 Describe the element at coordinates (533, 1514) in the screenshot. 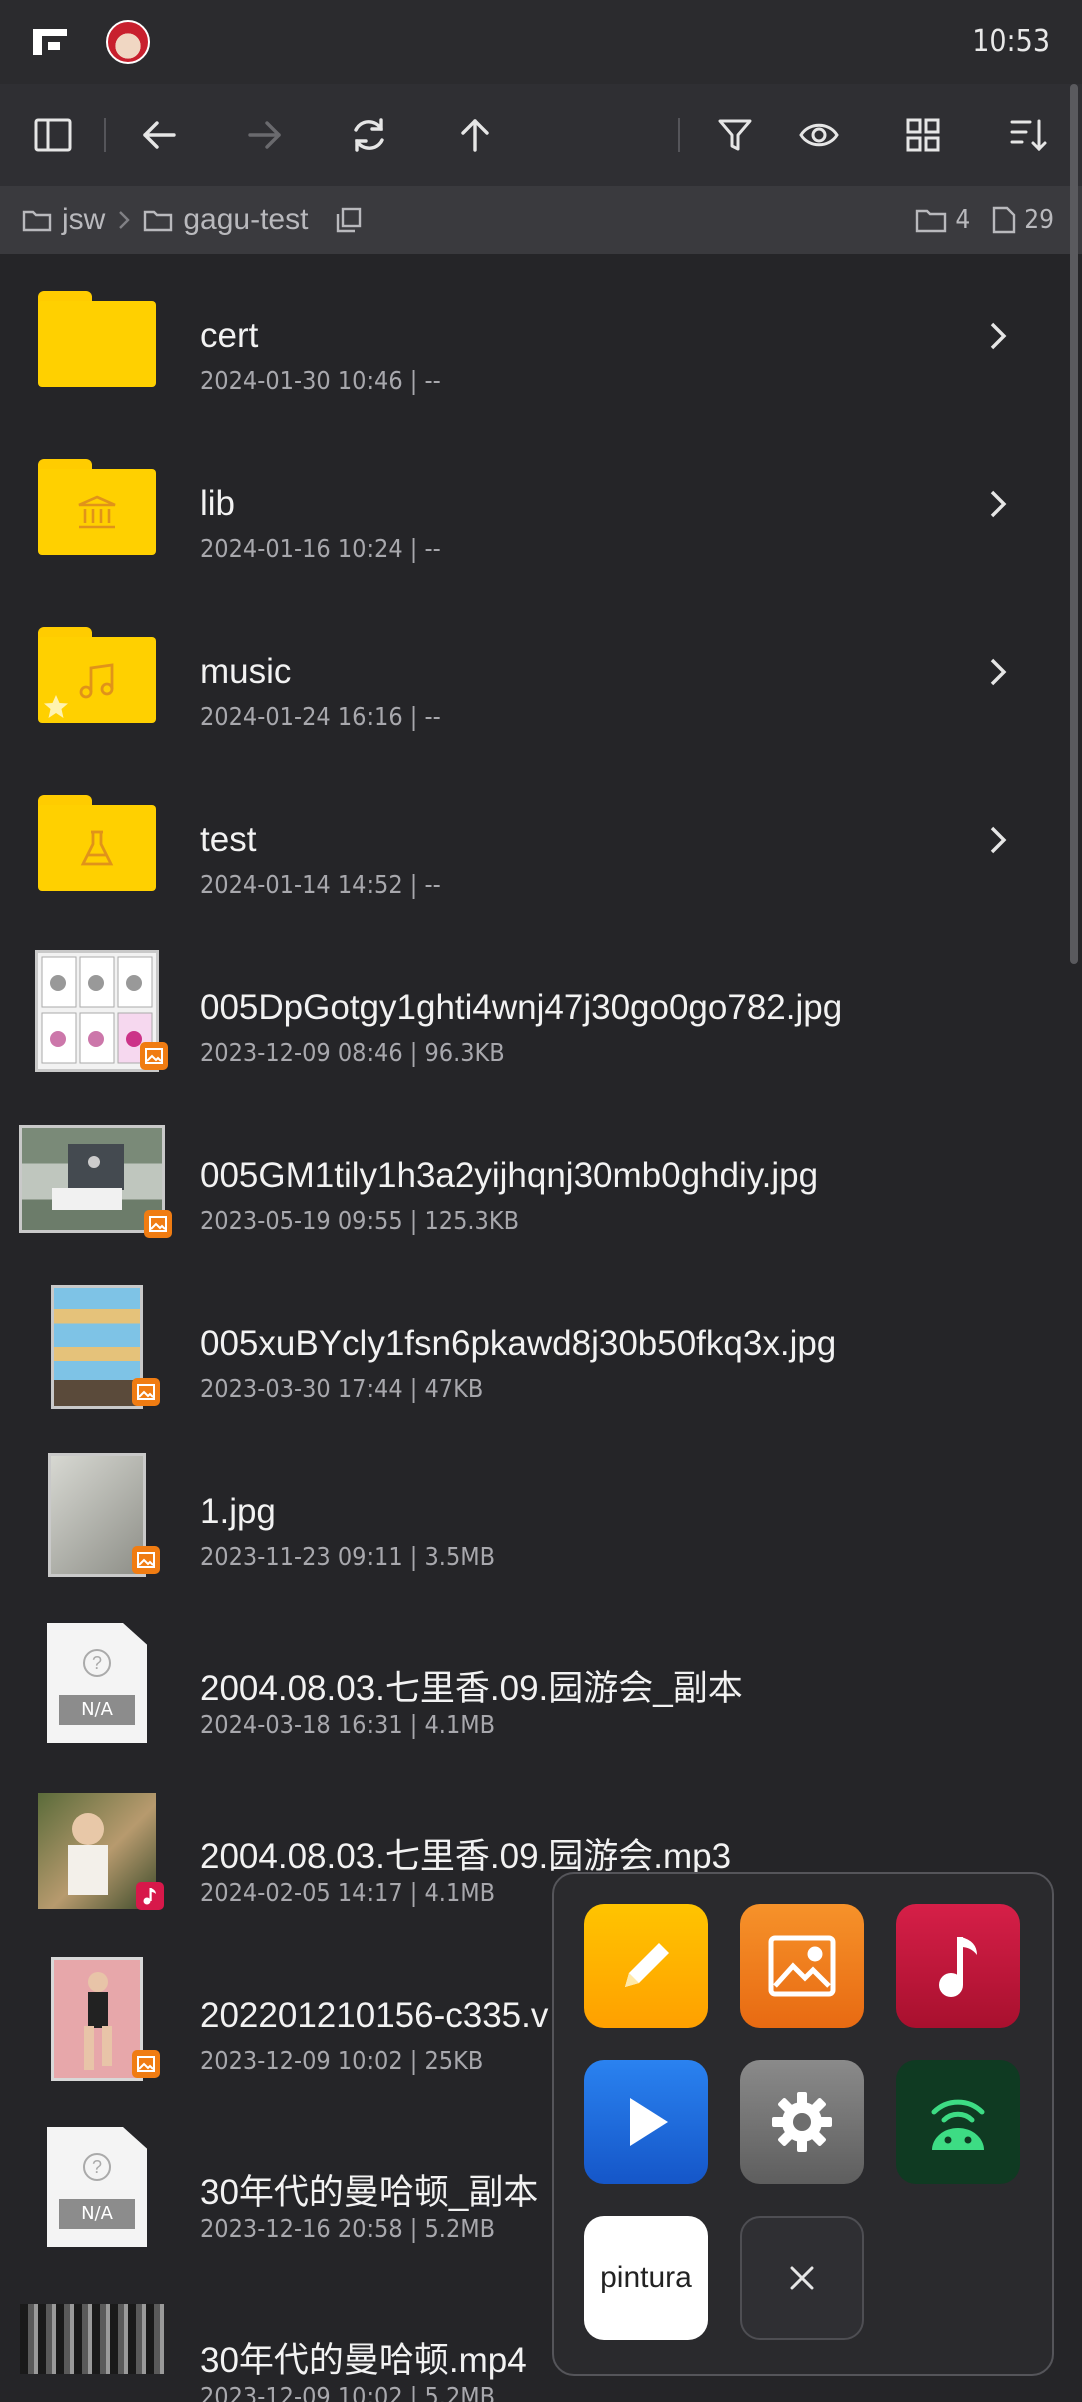

I see `file-row-image: 1.jpg 2023-11-23 09:11 | 3.5MB` at that location.